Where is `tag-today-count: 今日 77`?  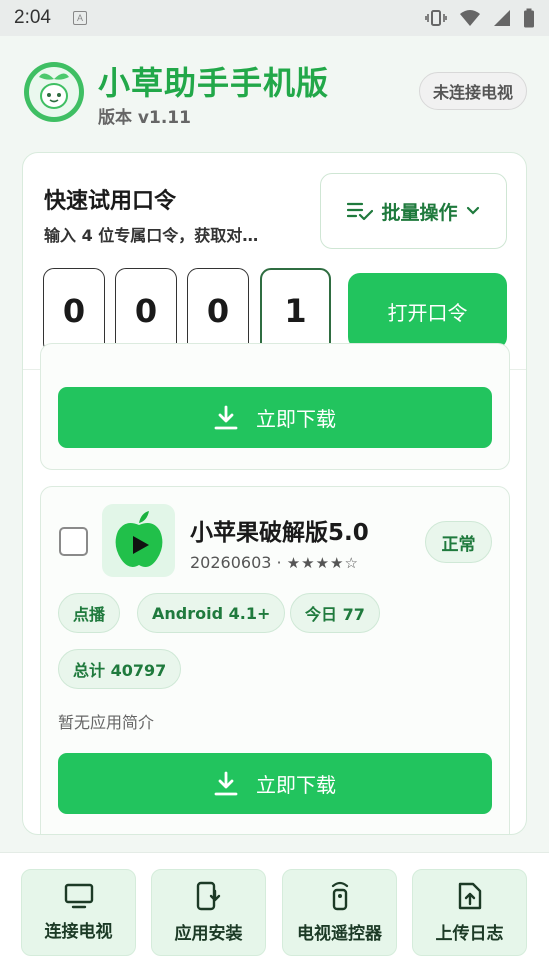
tag-today-count: 今日 77 is located at coordinates (335, 613).